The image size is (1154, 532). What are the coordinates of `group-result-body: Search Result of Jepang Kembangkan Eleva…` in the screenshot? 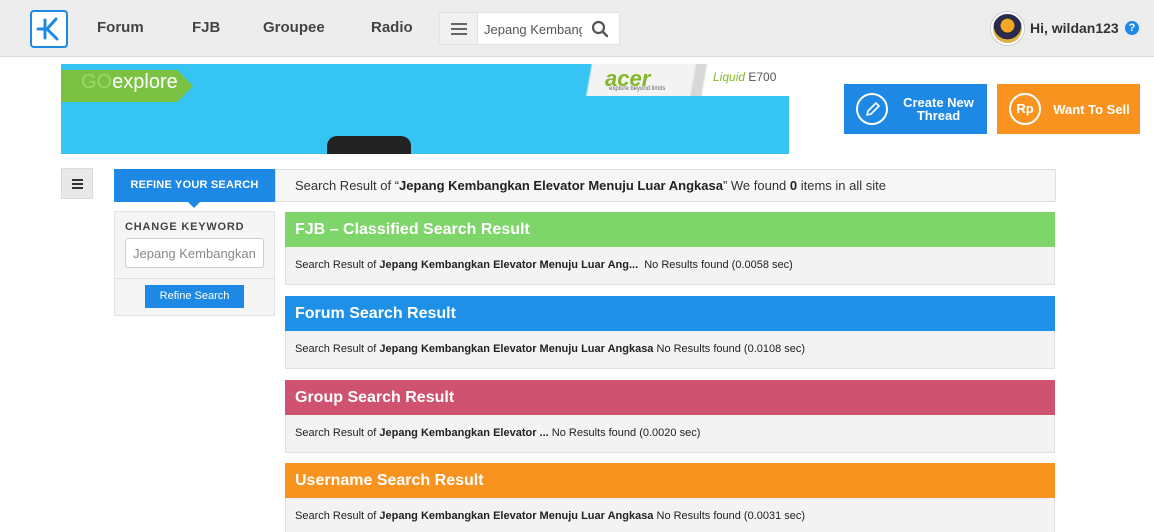 It's located at (670, 434).